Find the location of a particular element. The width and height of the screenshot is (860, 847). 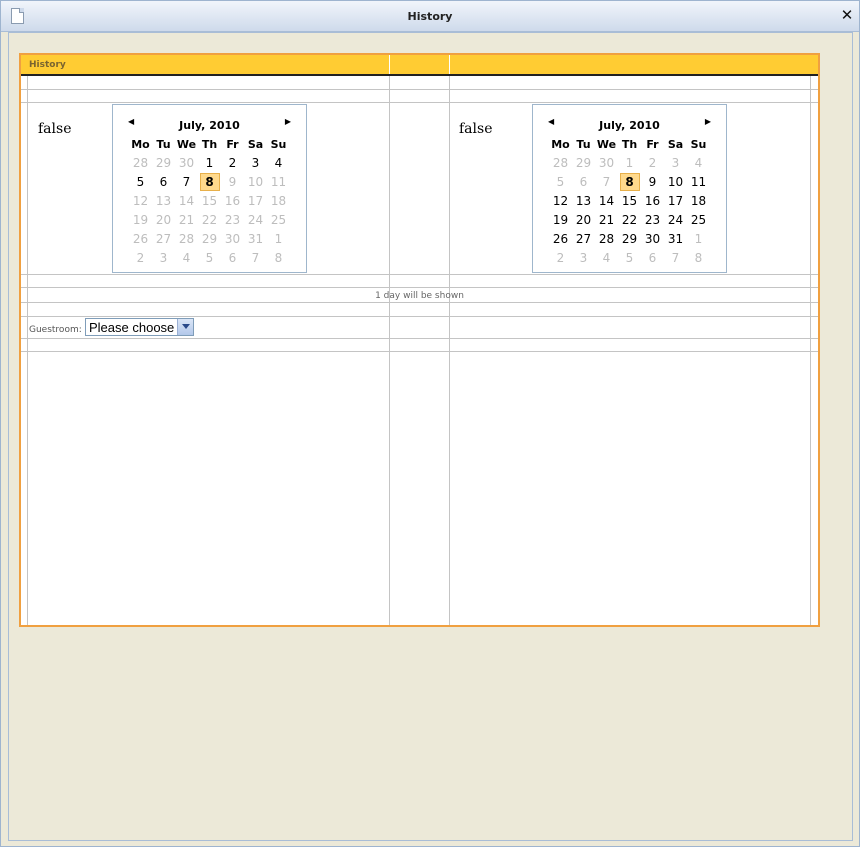

guestroom-select-value: Please choose is located at coordinates (132, 327).